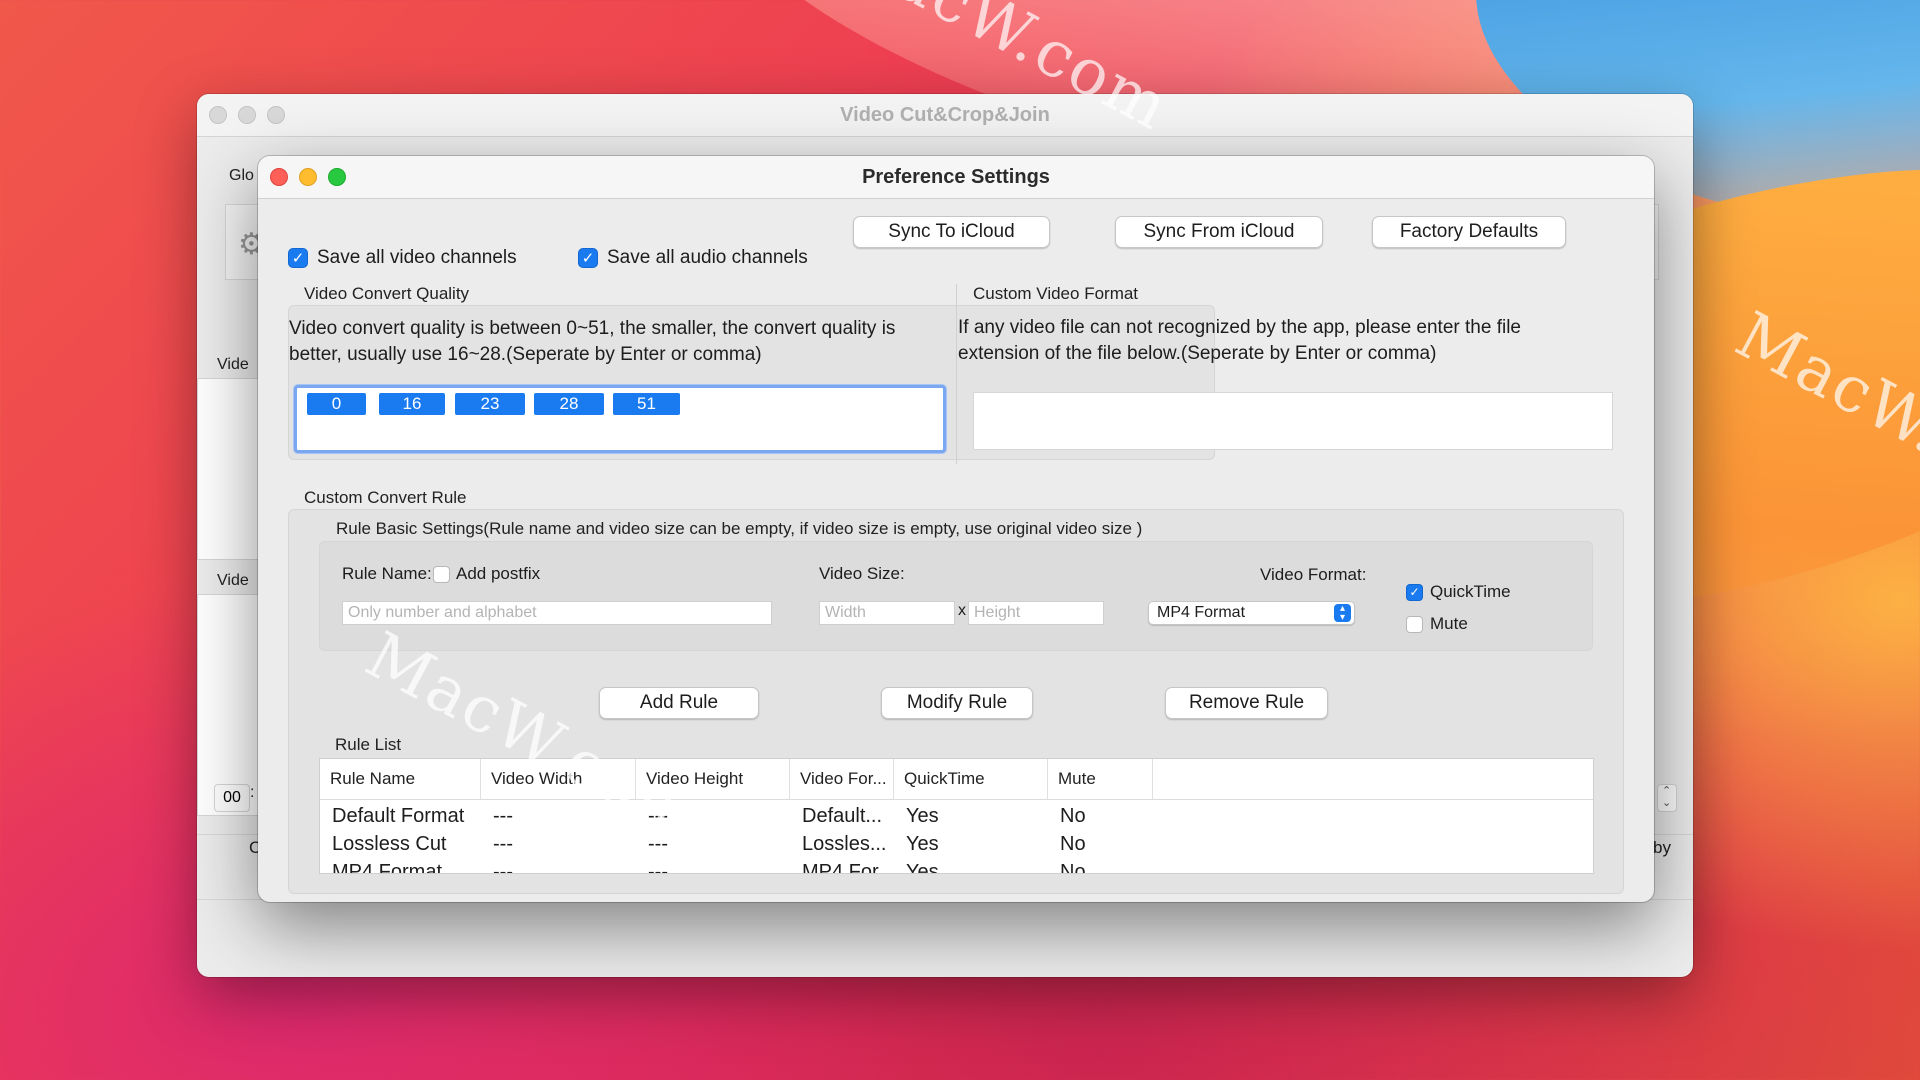 This screenshot has width=1920, height=1080. Describe the element at coordinates (252, 792) in the screenshot. I see `main-time-colon: :` at that location.